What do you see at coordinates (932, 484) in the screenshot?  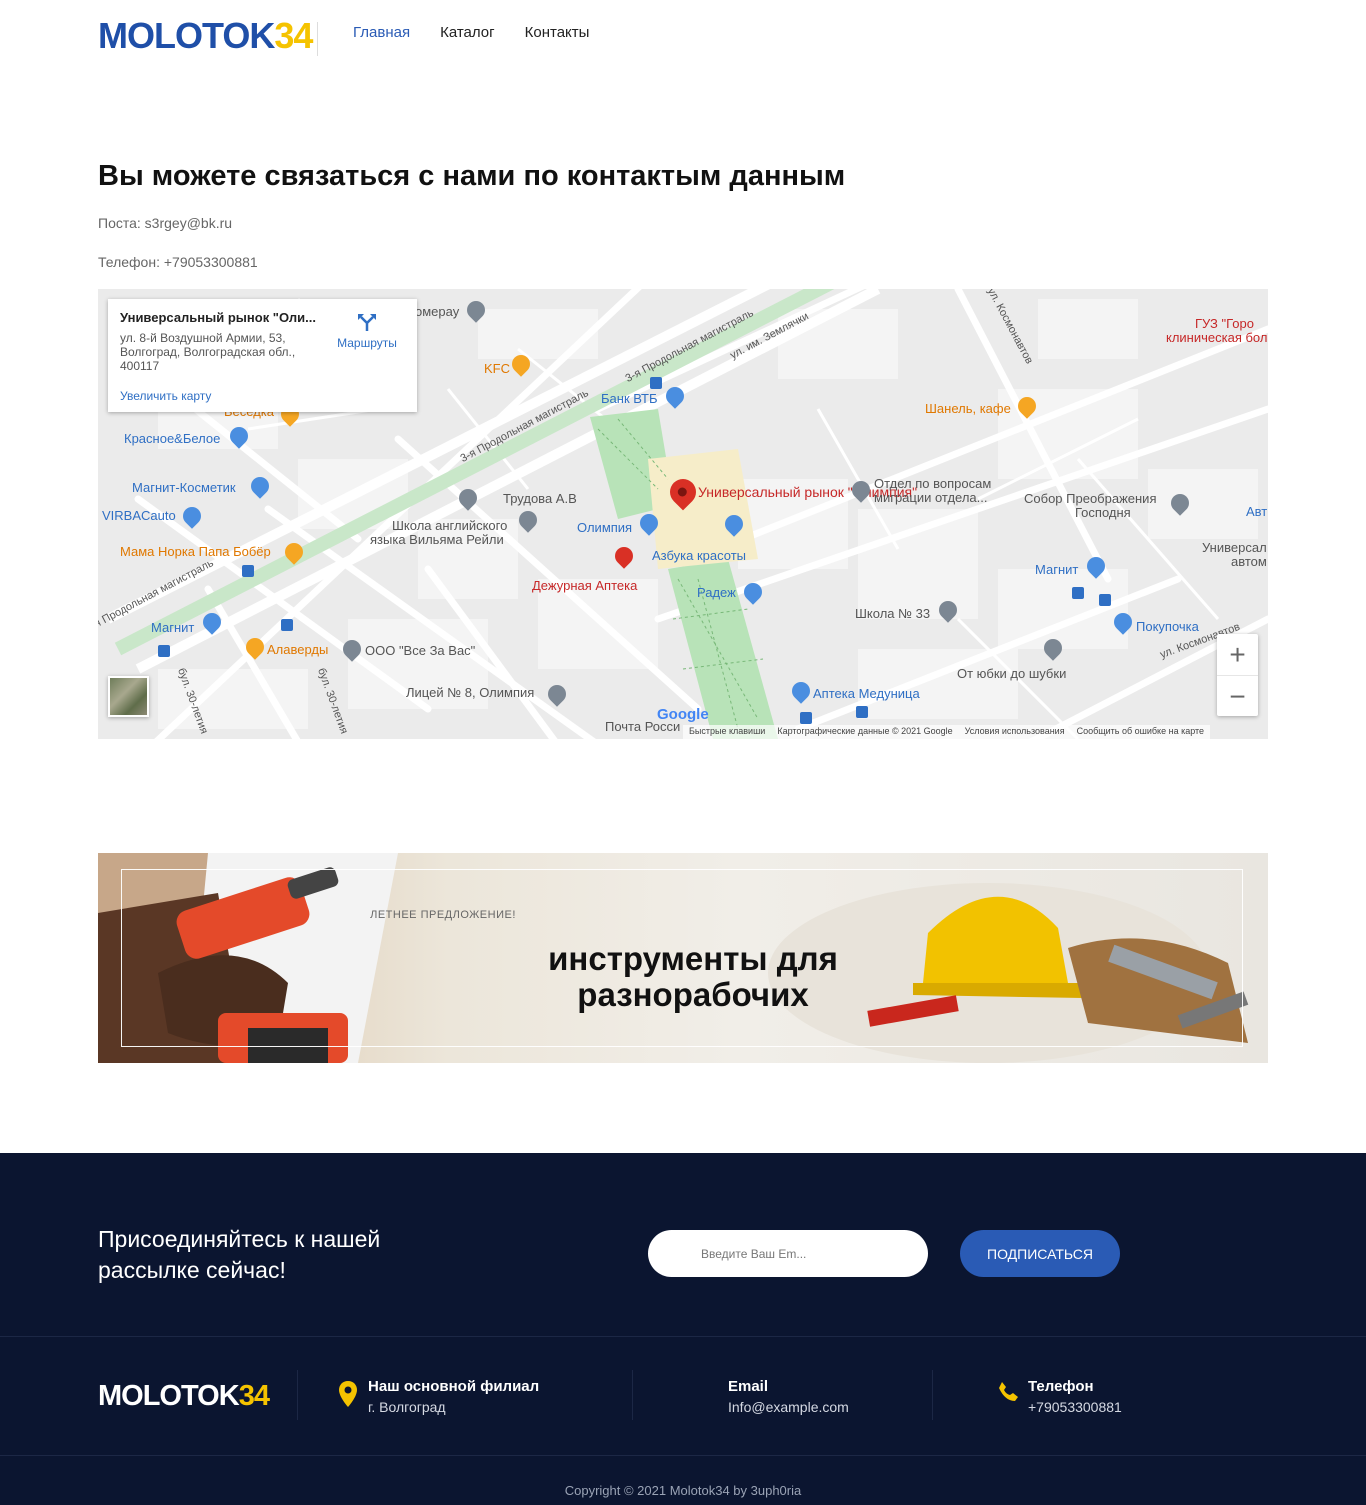 I see `poi-label: Отдел по вопросам` at bounding box center [932, 484].